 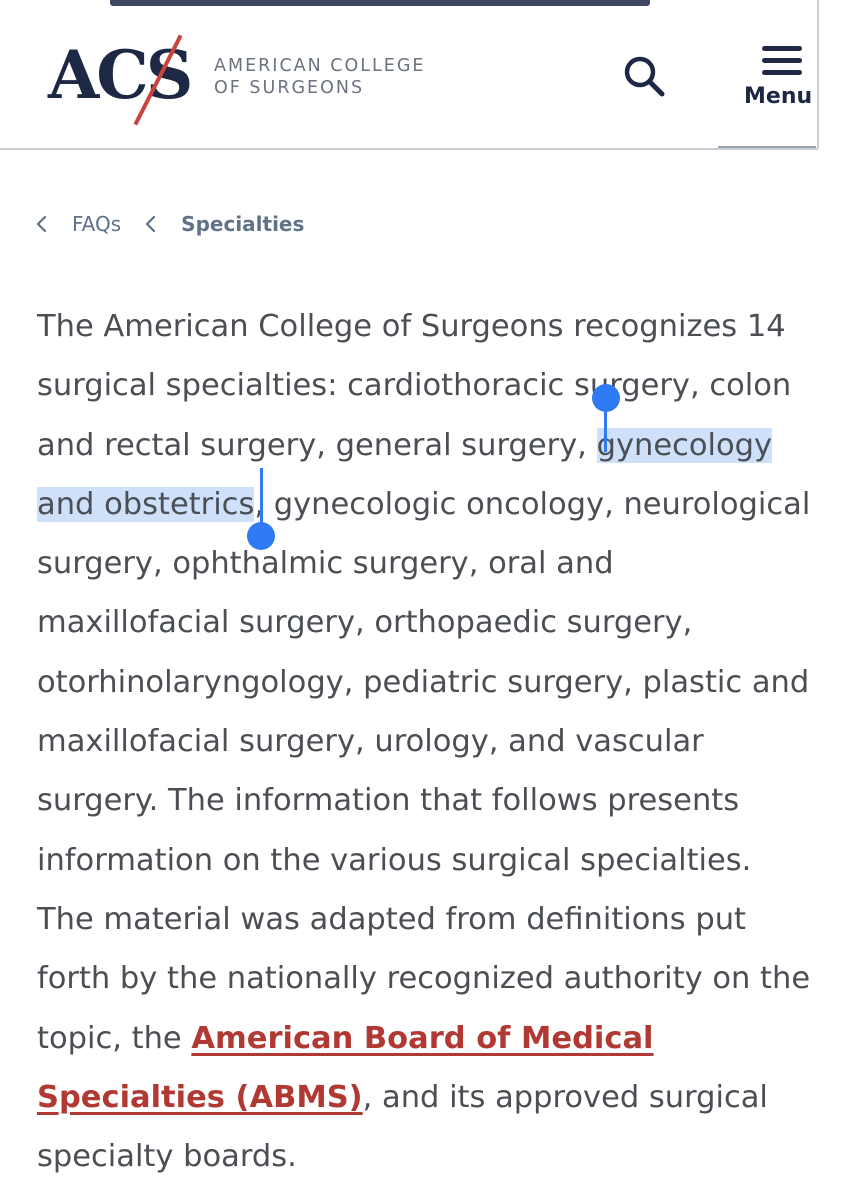 I want to click on search-button, so click(x=645, y=77).